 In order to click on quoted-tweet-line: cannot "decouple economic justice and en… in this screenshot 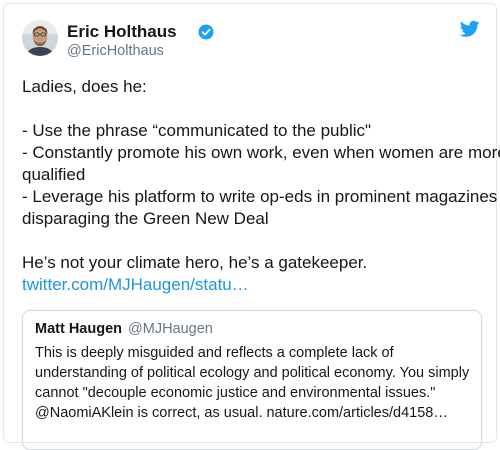, I will do `click(235, 393)`.